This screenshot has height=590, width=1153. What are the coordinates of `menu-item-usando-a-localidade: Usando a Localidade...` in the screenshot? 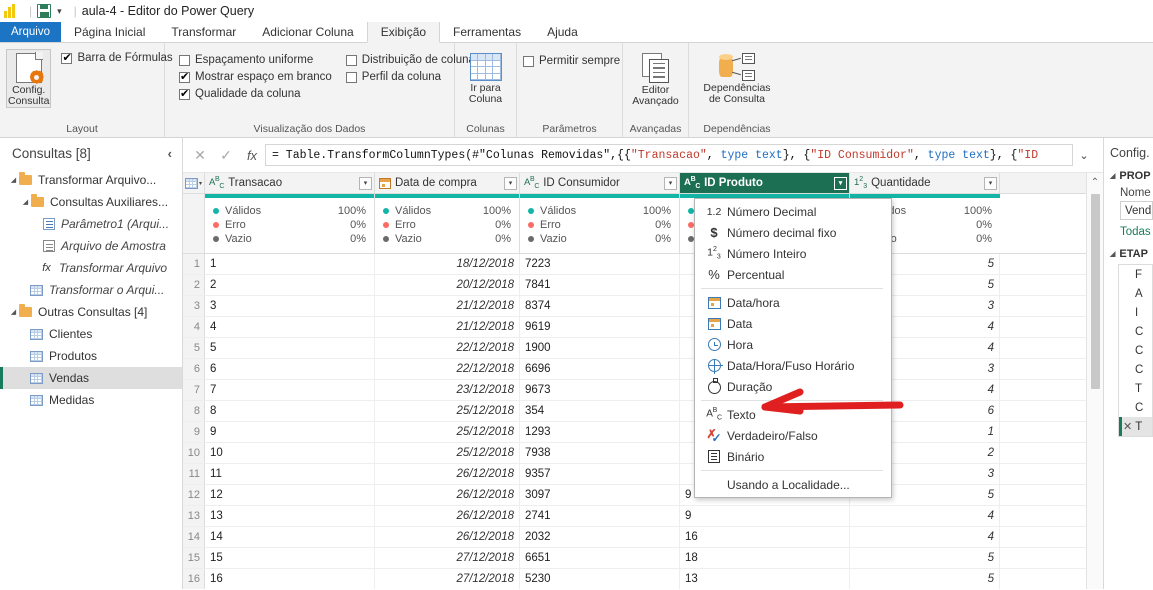 It's located at (793, 484).